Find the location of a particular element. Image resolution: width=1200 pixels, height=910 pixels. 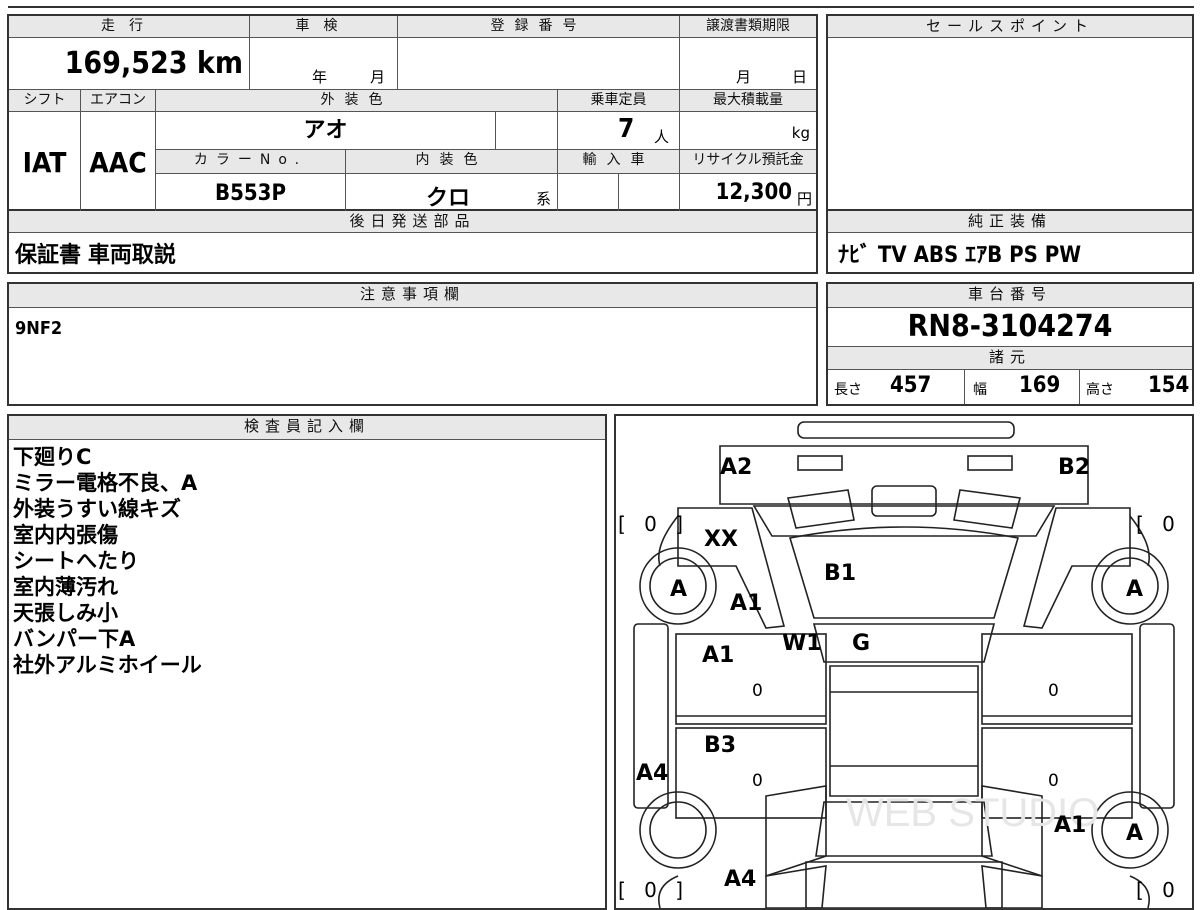

top-strip is located at coordinates (601, 4).